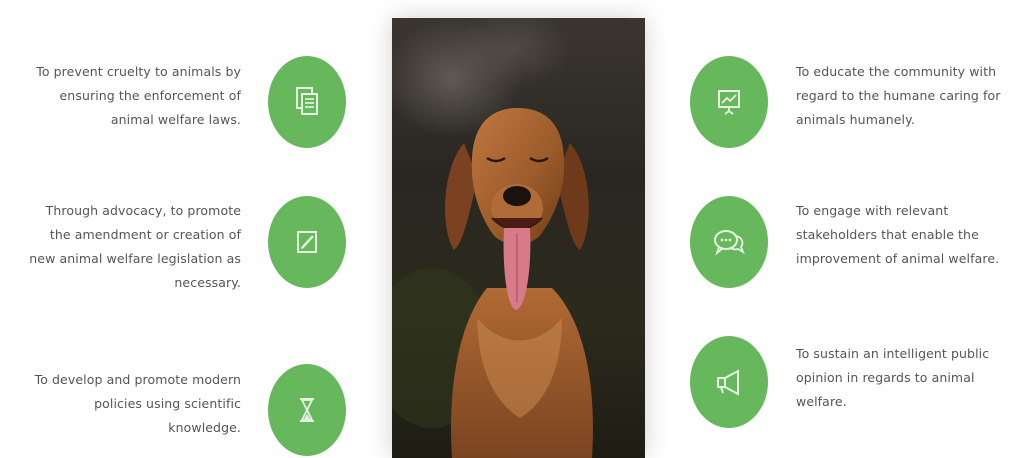 This screenshot has height=458, width=1021. Describe the element at coordinates (855, 119) in the screenshot. I see `goal-line: animals humanely.` at that location.